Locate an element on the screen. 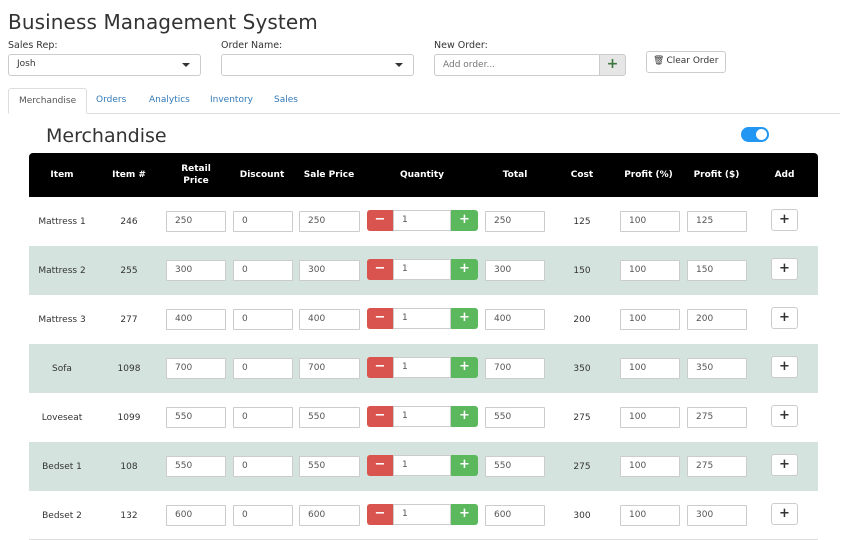 This screenshot has height=540, width=850. cost-value: 200 is located at coordinates (582, 319).